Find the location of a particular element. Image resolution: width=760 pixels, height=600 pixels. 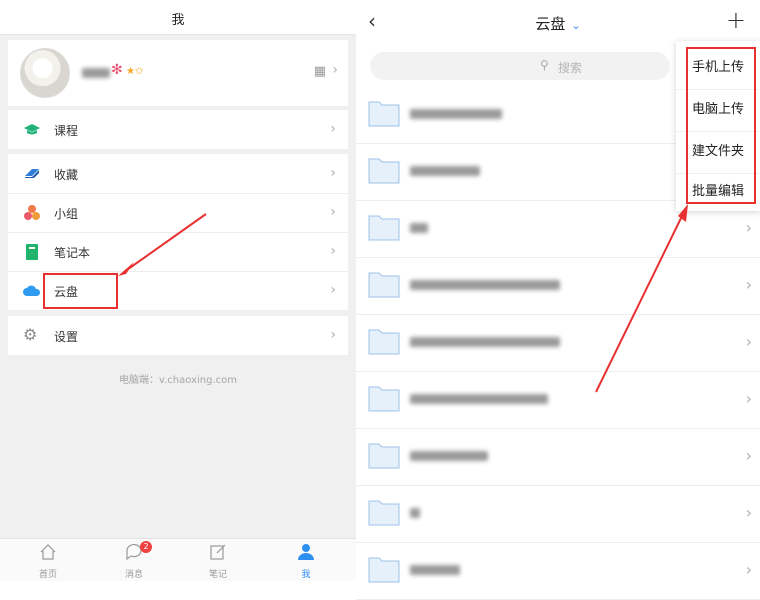

nav-bar: ‹ 云盘 ⌄ + is located at coordinates (558, 22).